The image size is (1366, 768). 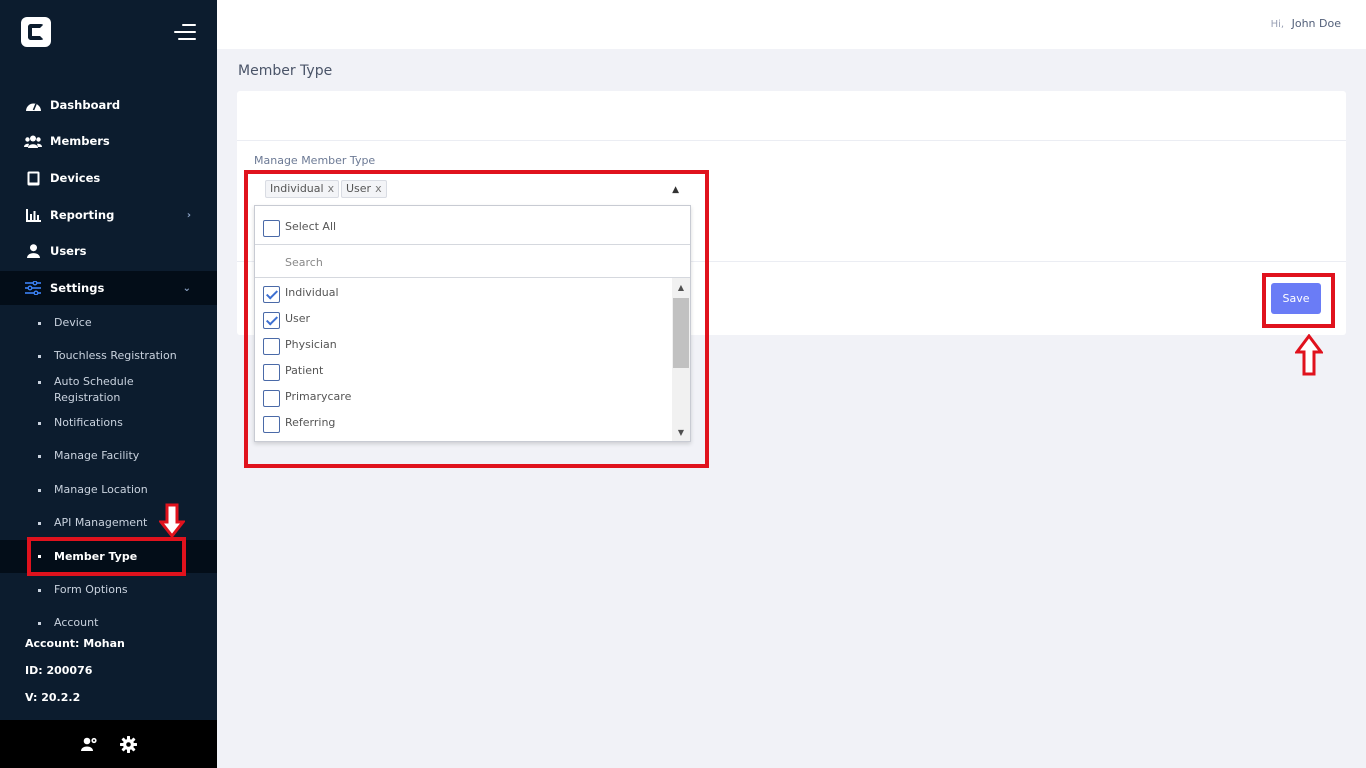 What do you see at coordinates (675, 190) in the screenshot?
I see `caret-up-icon: ▲` at bounding box center [675, 190].